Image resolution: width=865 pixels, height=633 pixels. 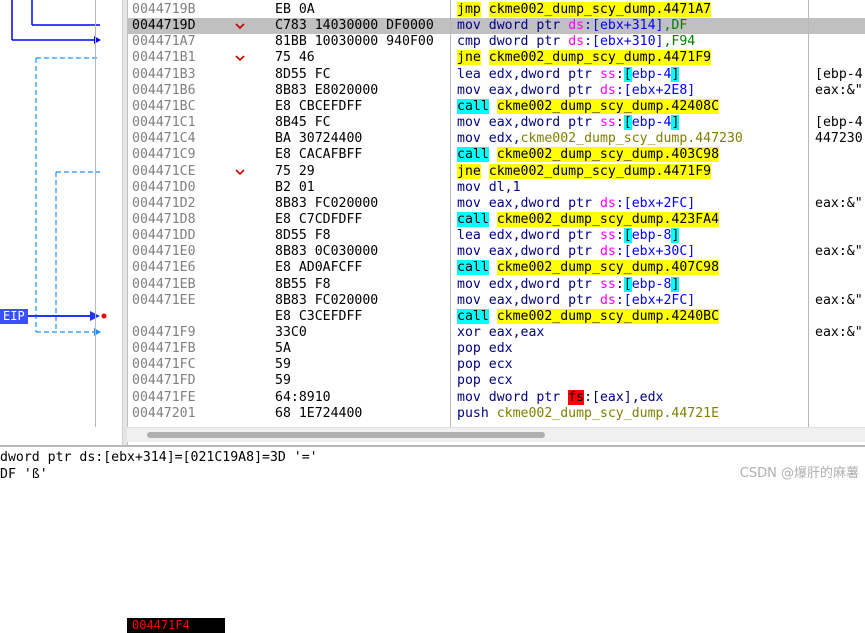 I want to click on instruction-operand: ckme002_dump_scy_dump.44721E, so click(x=608, y=413).